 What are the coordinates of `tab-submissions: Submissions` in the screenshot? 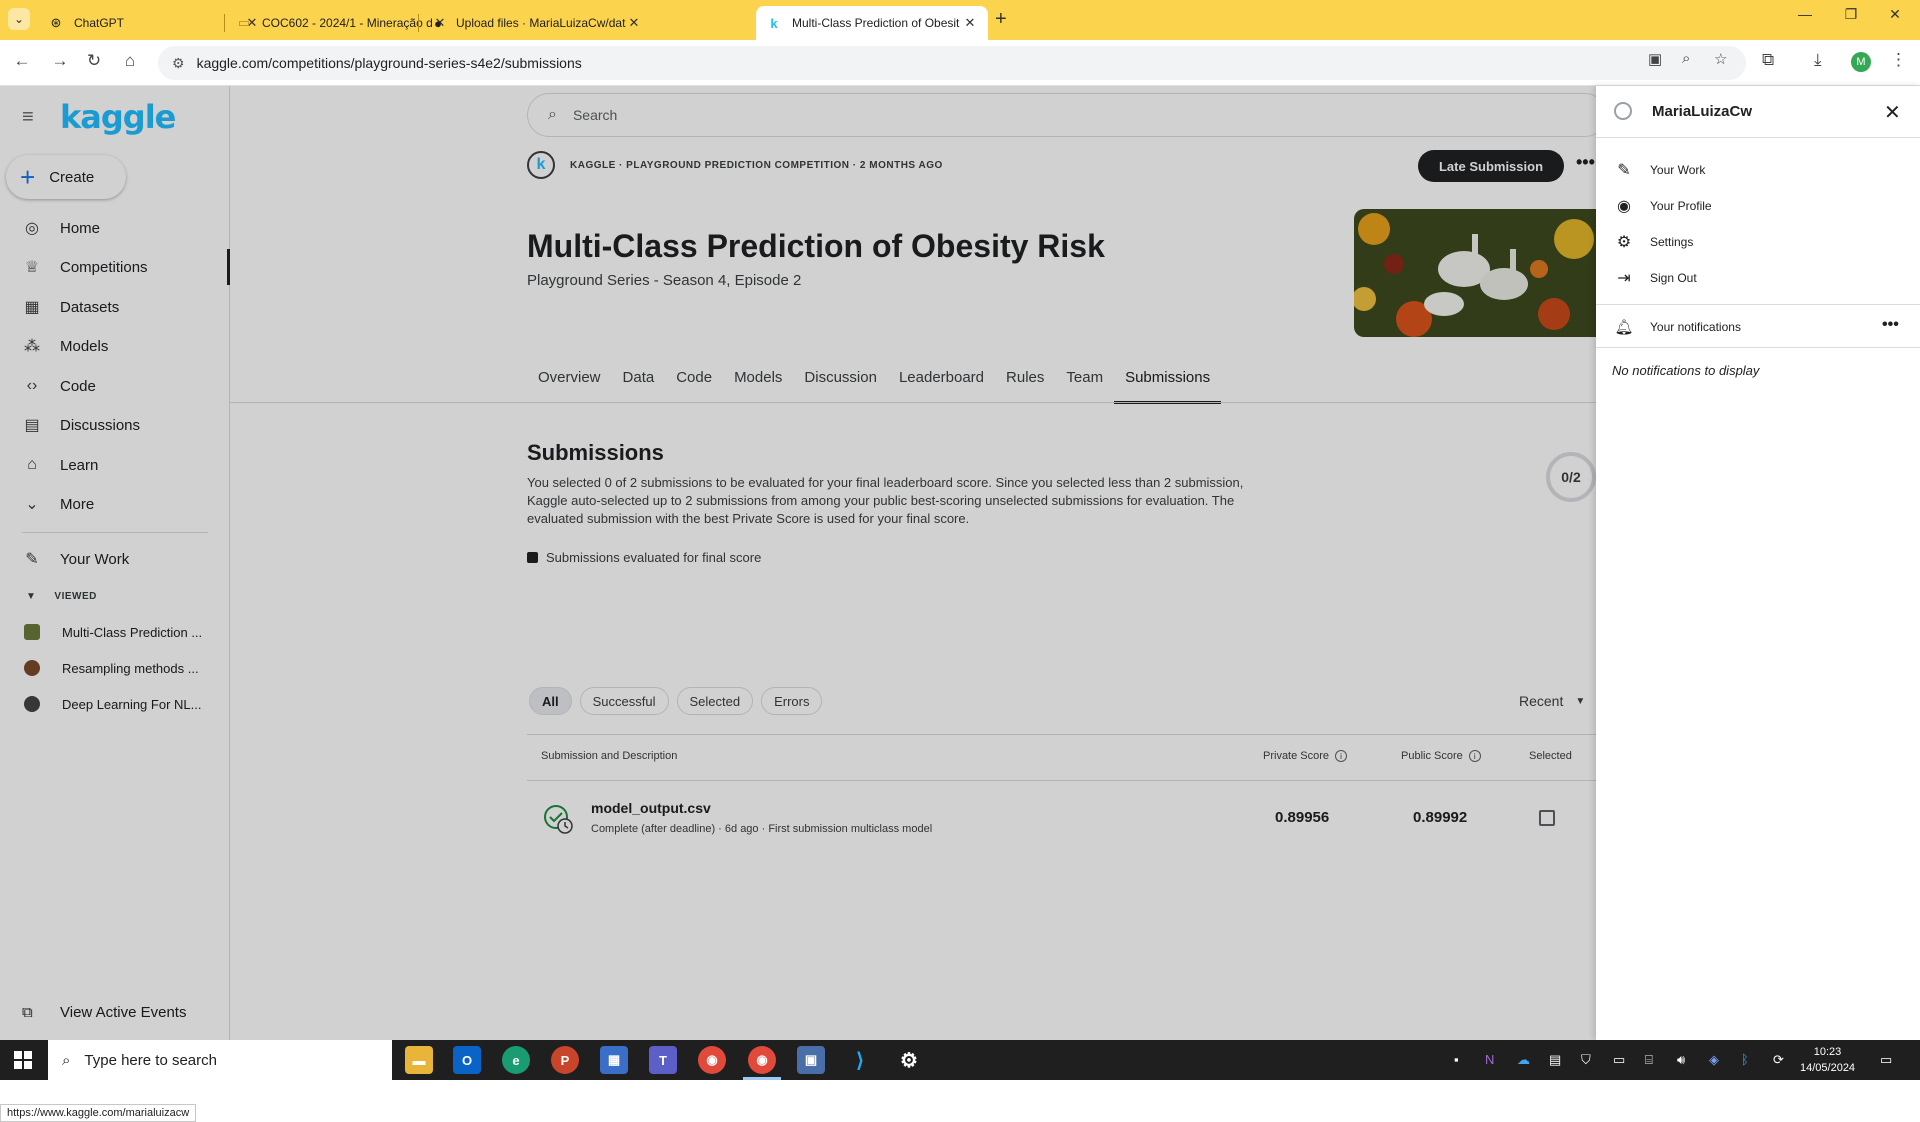 It's located at (1168, 386).